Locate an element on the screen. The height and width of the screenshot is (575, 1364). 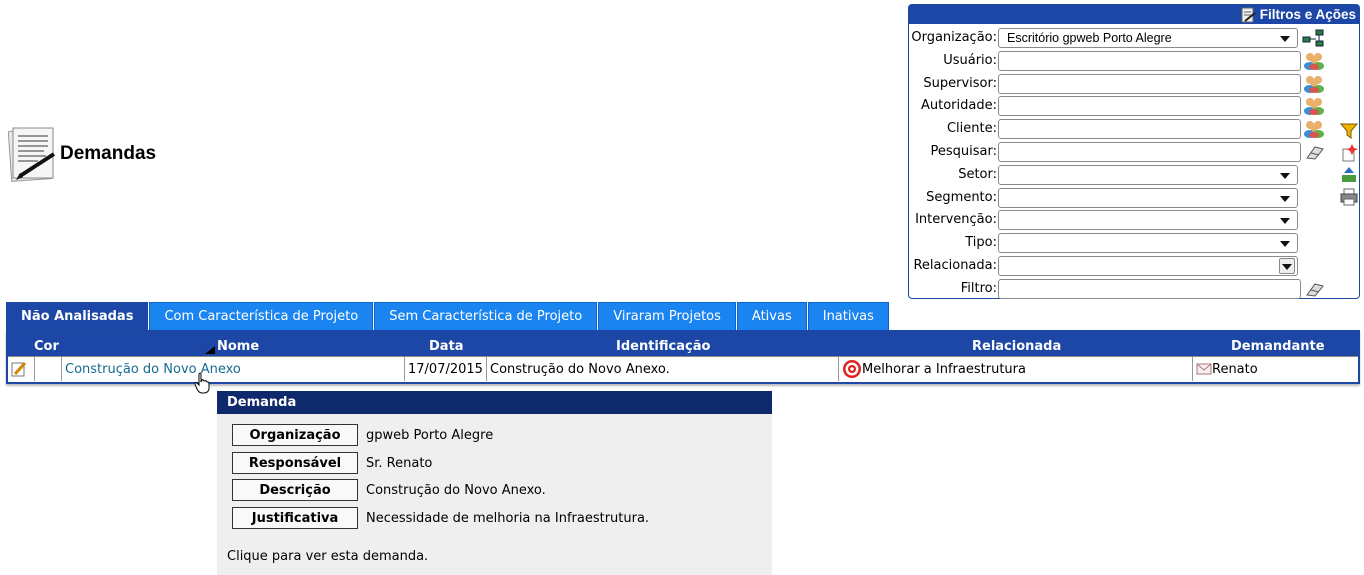
col-demandante: Demandante is located at coordinates (1278, 346).